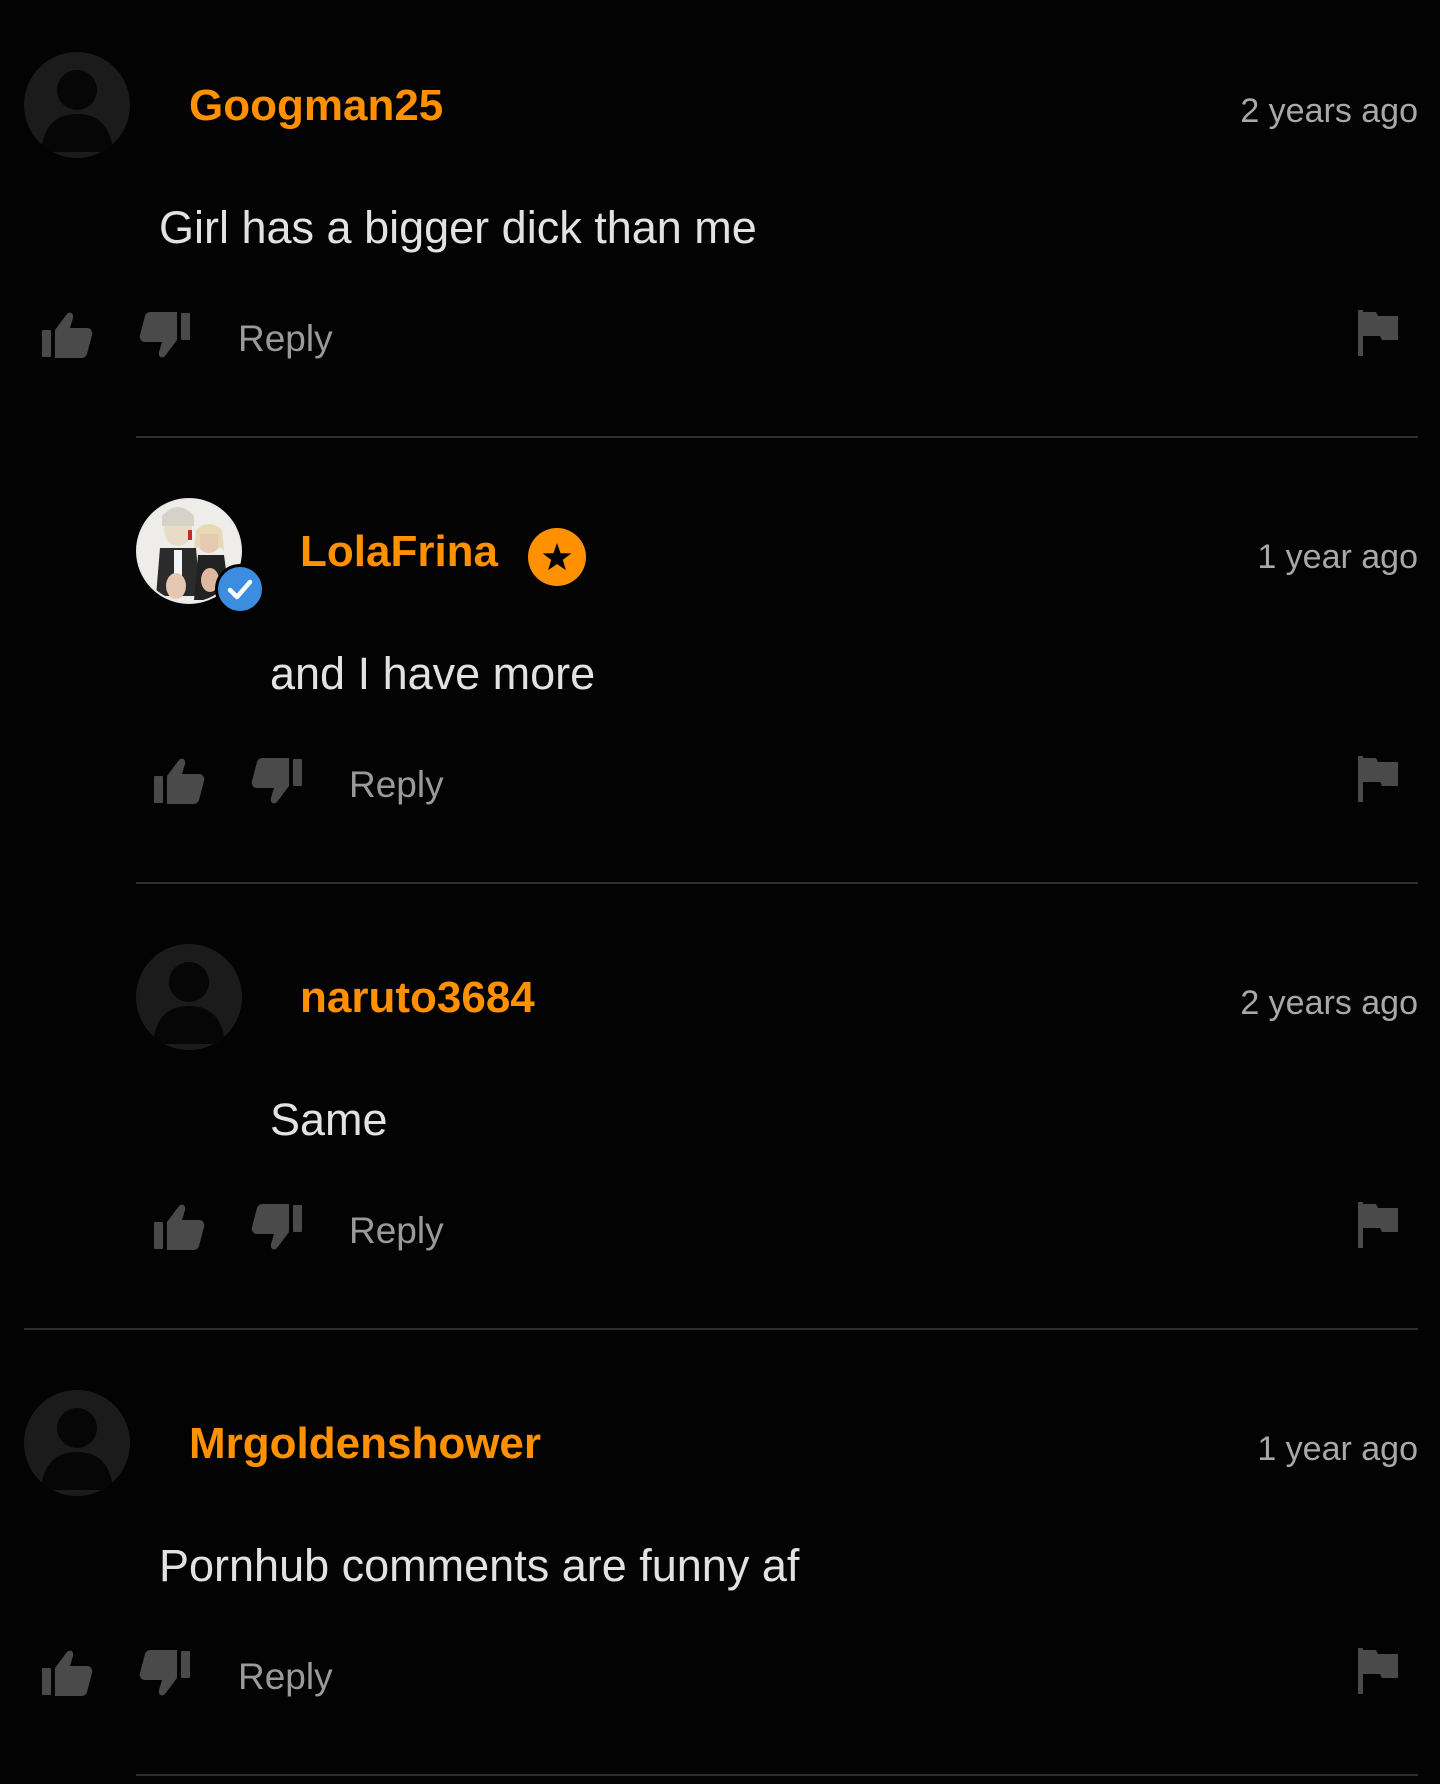 The height and width of the screenshot is (1784, 1440). Describe the element at coordinates (365, 1444) in the screenshot. I see `comment-username: Mrgoldenshower` at that location.